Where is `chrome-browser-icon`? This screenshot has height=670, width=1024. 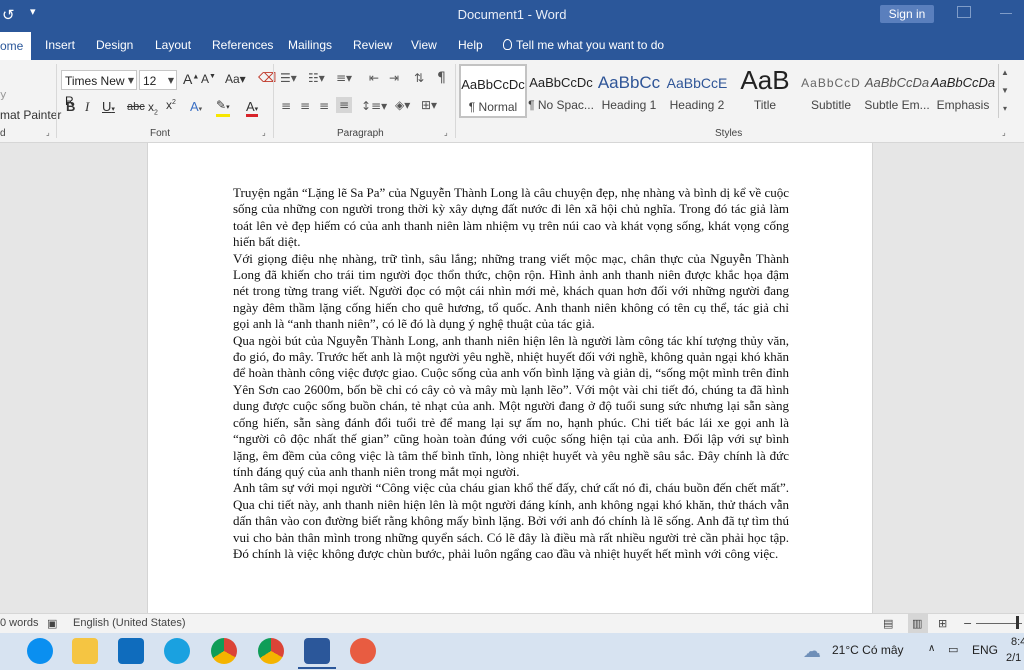
chrome-browser-icon is located at coordinates (224, 651).